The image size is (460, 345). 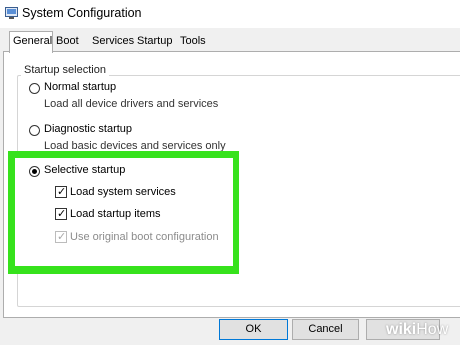 I want to click on load-startup-items-label: Load startup items, so click(x=115, y=214).